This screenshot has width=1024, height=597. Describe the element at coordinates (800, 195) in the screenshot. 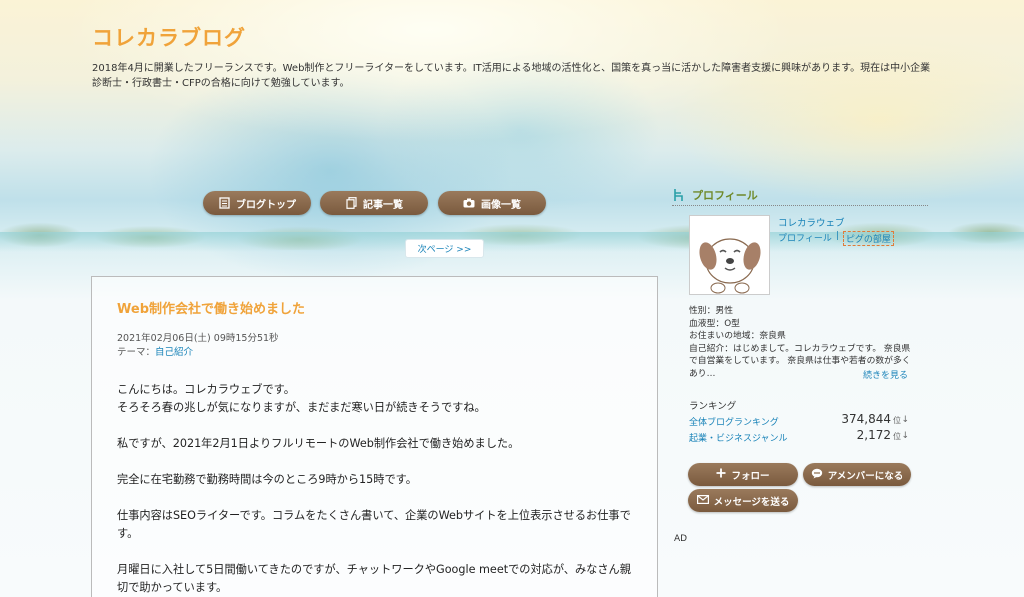

I see `profile-heading: プロフィール` at that location.